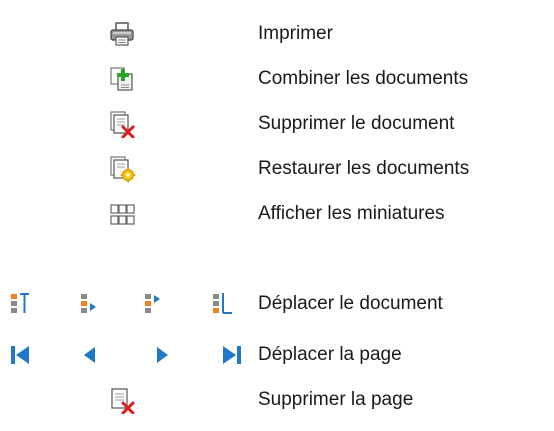  I want to click on legend-row-combine: Combiner les documents, so click(277, 79).